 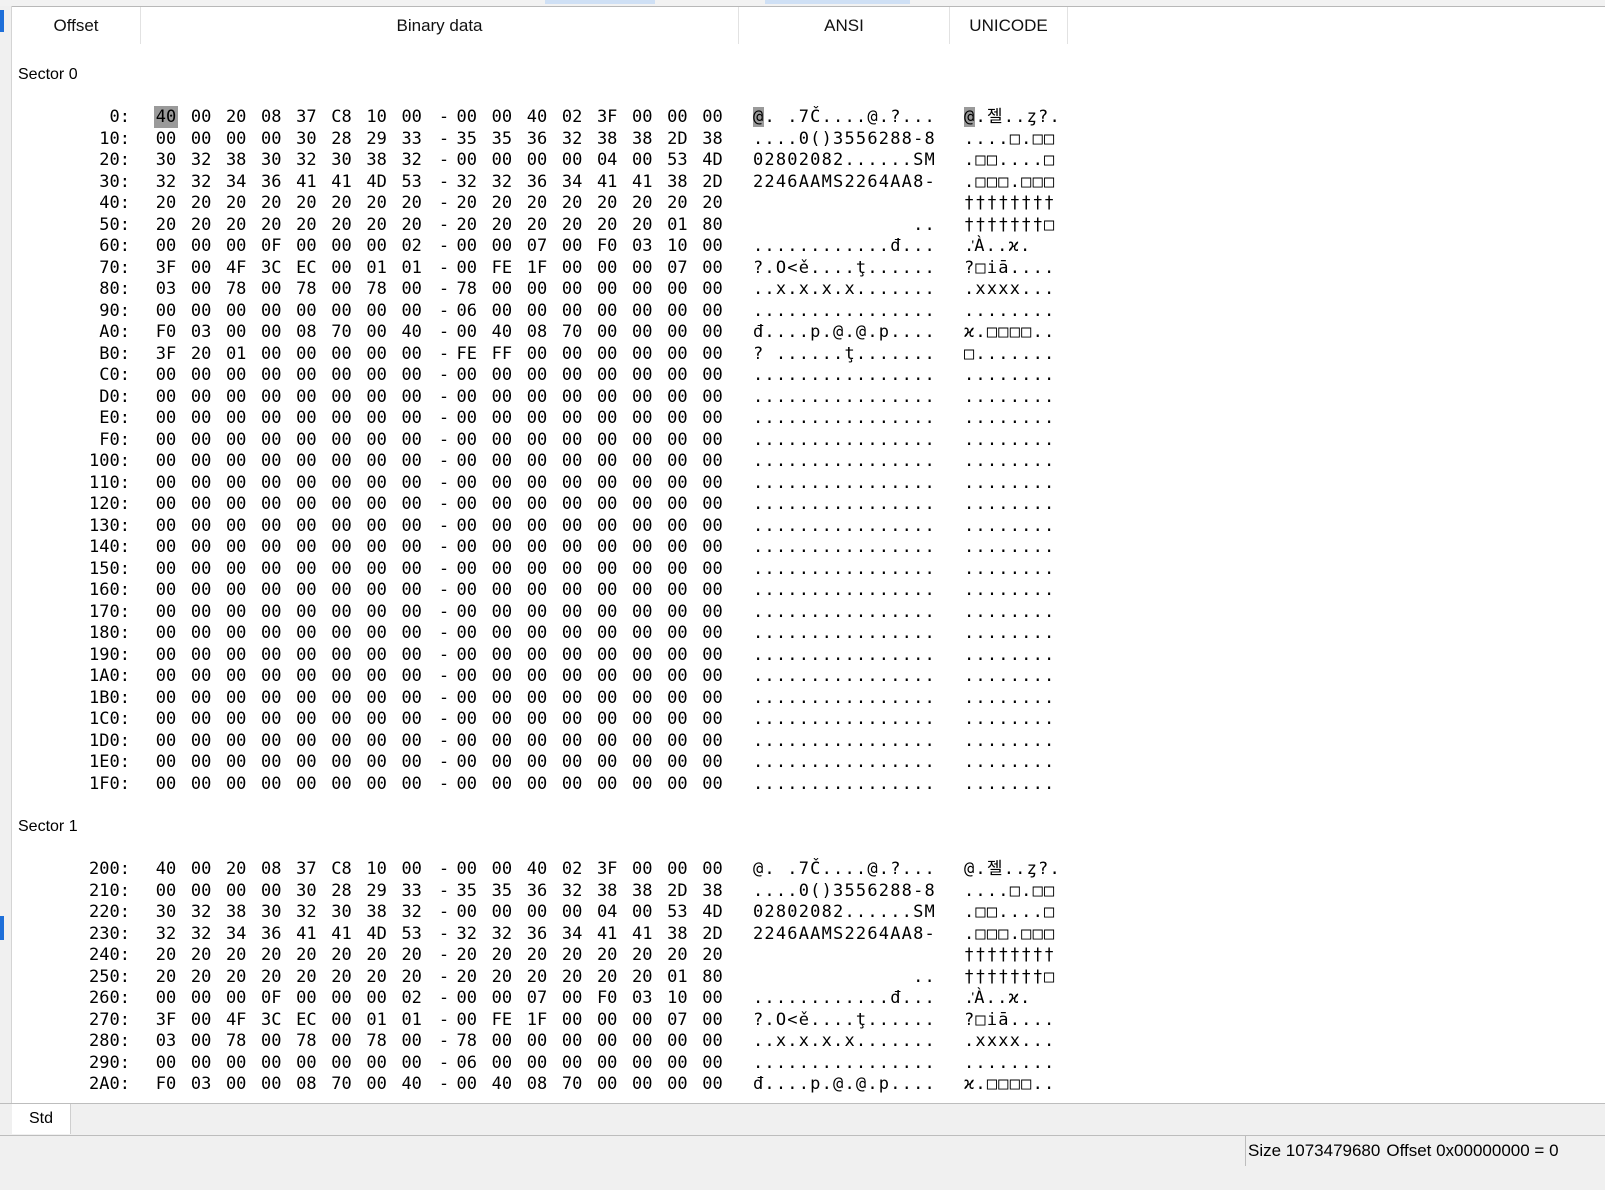 What do you see at coordinates (166, 1041) in the screenshot?
I see `hex-byte: 03` at bounding box center [166, 1041].